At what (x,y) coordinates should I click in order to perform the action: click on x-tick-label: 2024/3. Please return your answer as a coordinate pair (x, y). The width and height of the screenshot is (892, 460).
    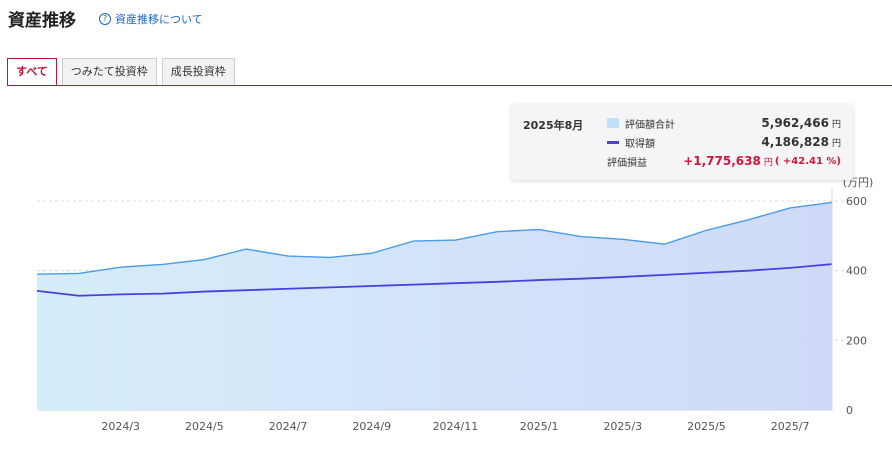
    Looking at the image, I should click on (120, 426).